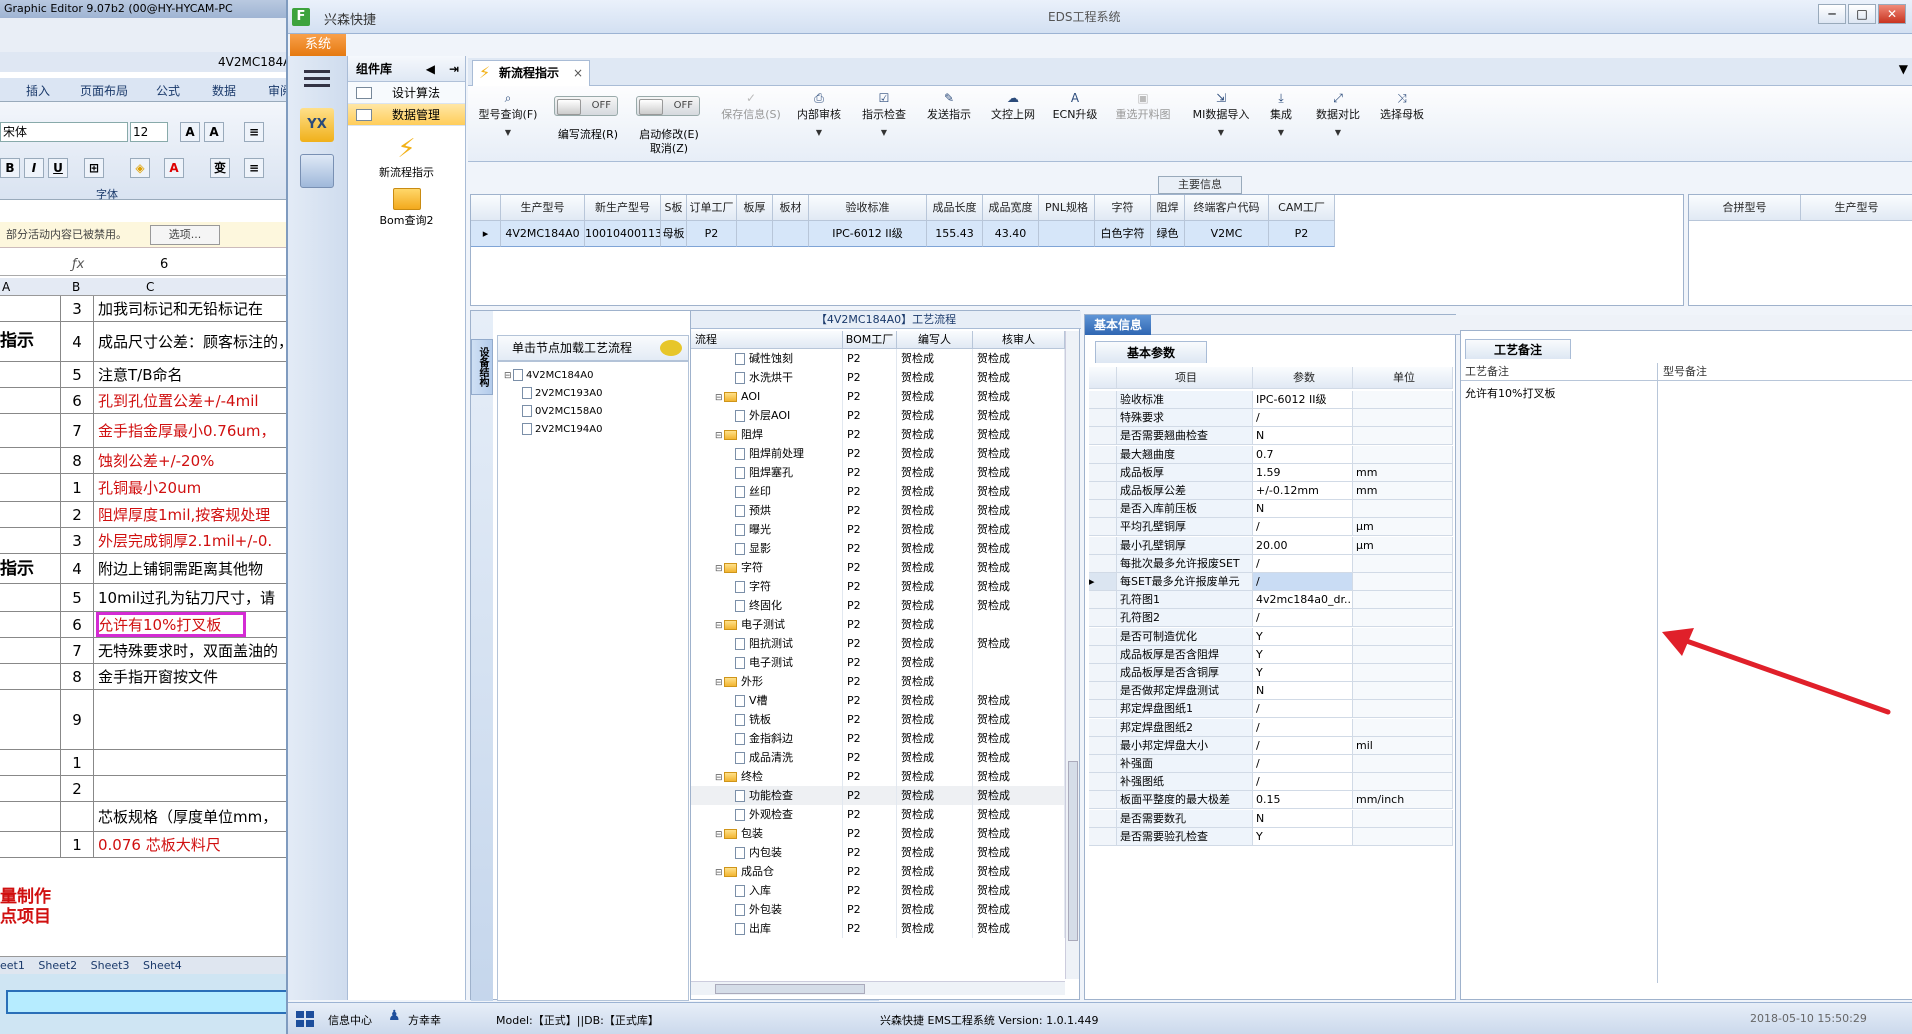  What do you see at coordinates (168, 90) in the screenshot?
I see `excel-tab-formula: 公式` at bounding box center [168, 90].